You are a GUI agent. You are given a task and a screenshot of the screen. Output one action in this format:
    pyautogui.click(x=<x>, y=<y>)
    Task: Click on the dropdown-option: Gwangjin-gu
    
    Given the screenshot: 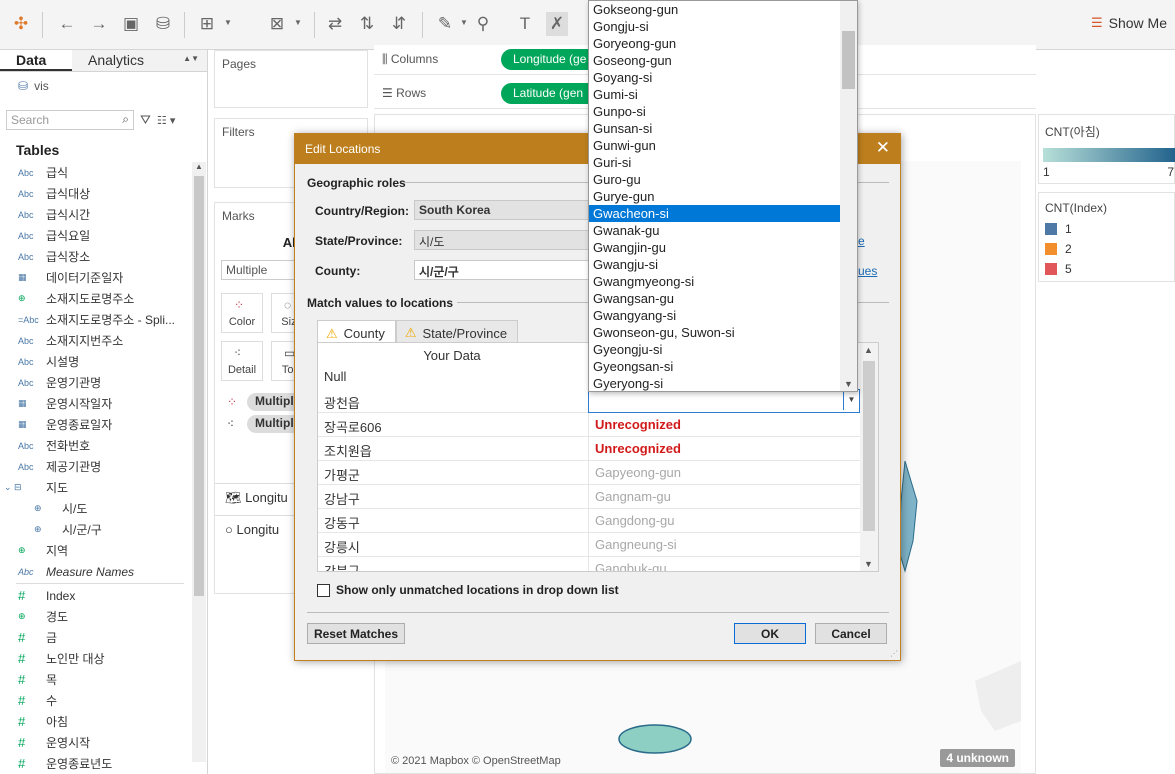 What is the action you would take?
    pyautogui.click(x=723, y=247)
    